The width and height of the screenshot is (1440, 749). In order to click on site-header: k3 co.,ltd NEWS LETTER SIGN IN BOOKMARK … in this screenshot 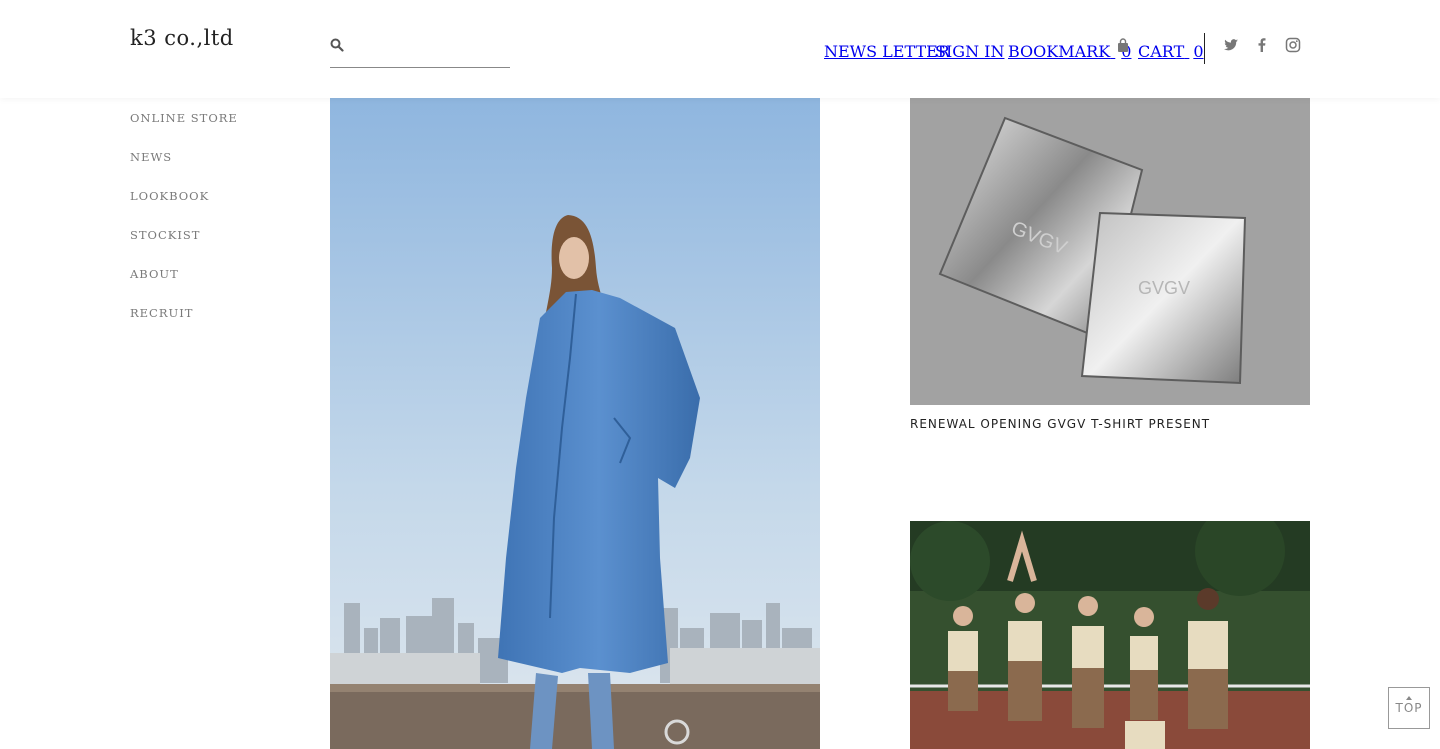, I will do `click(720, 49)`.